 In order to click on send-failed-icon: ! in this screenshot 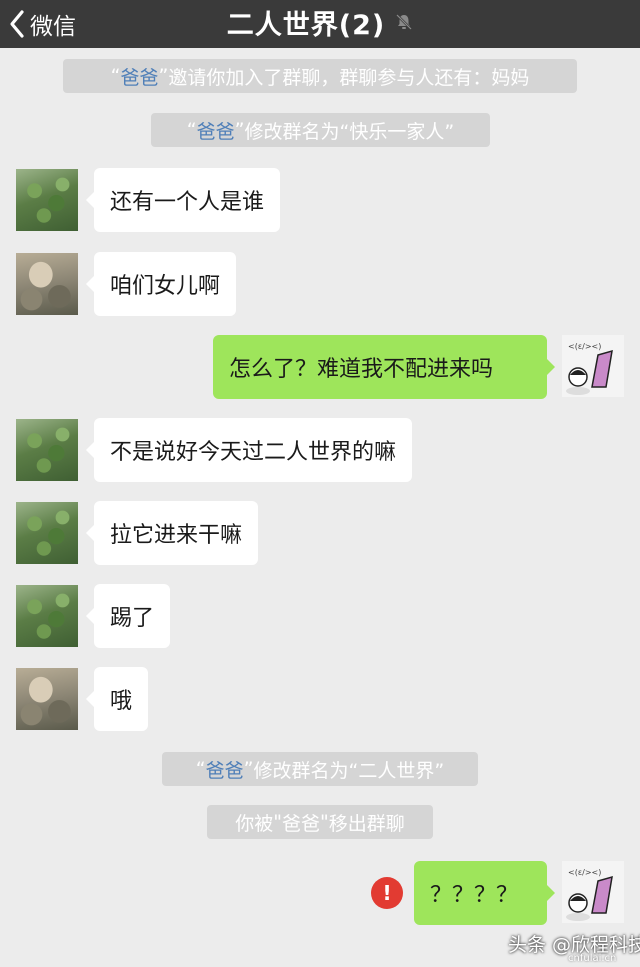, I will do `click(387, 893)`.